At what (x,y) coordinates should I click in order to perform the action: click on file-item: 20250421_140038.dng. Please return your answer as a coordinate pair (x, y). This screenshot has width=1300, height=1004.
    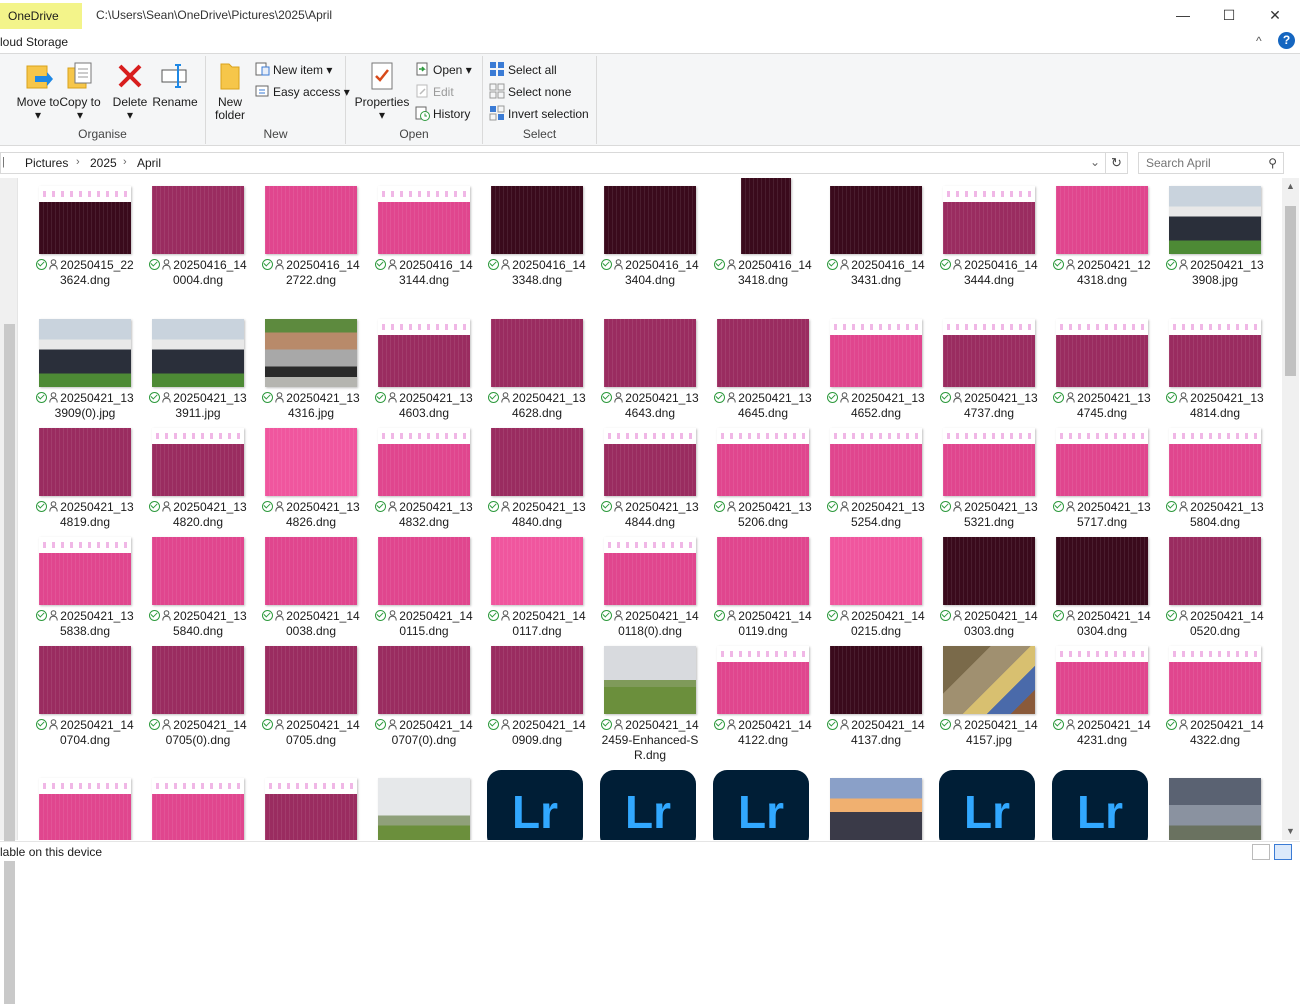
    Looking at the image, I should click on (311, 583).